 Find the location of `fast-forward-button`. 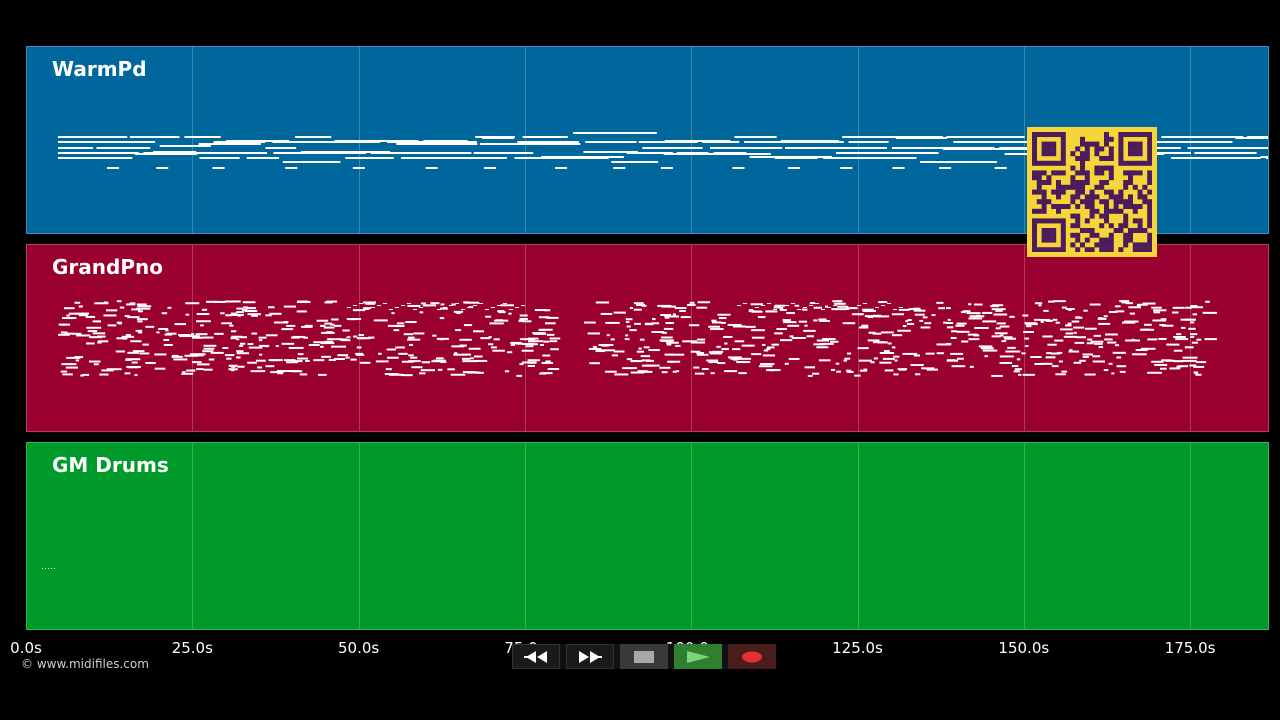

fast-forward-button is located at coordinates (590, 656).